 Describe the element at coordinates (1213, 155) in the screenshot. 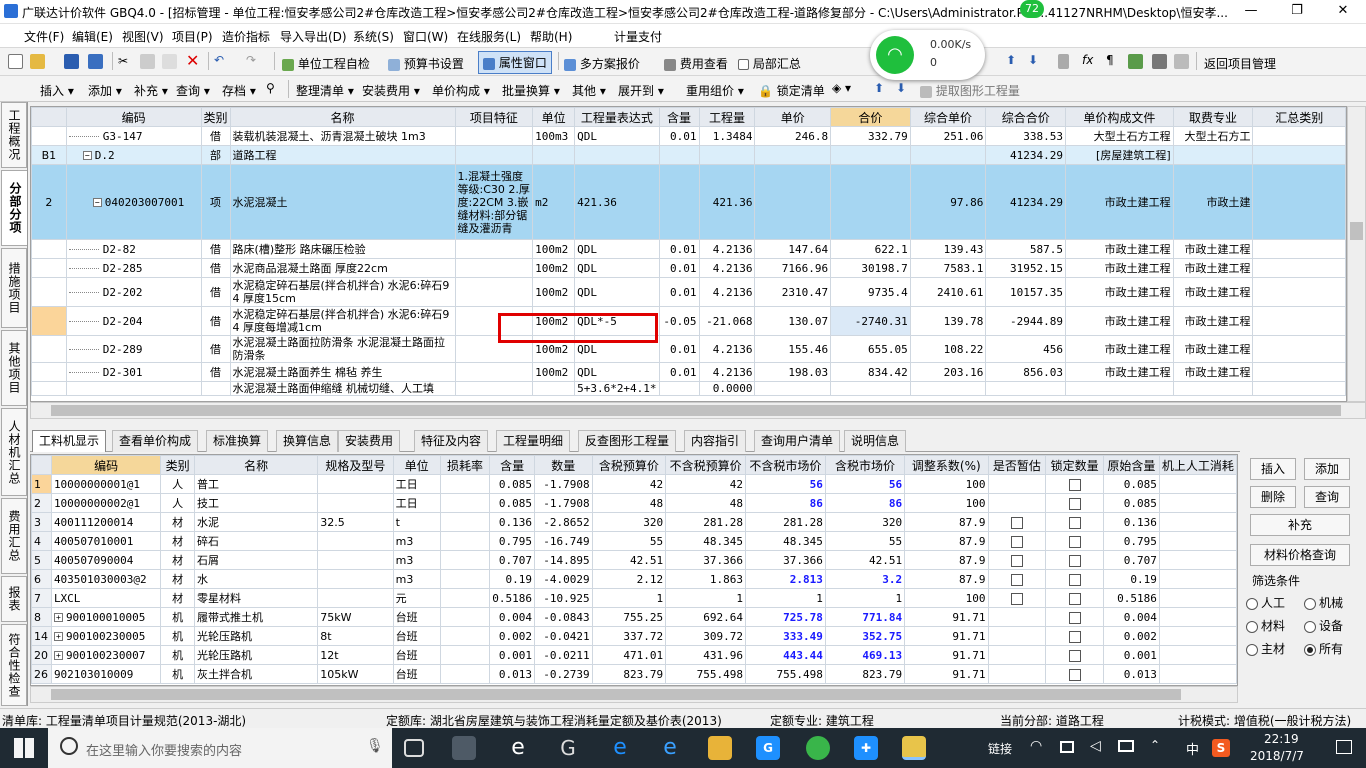

I see `upper-cell-major` at that location.